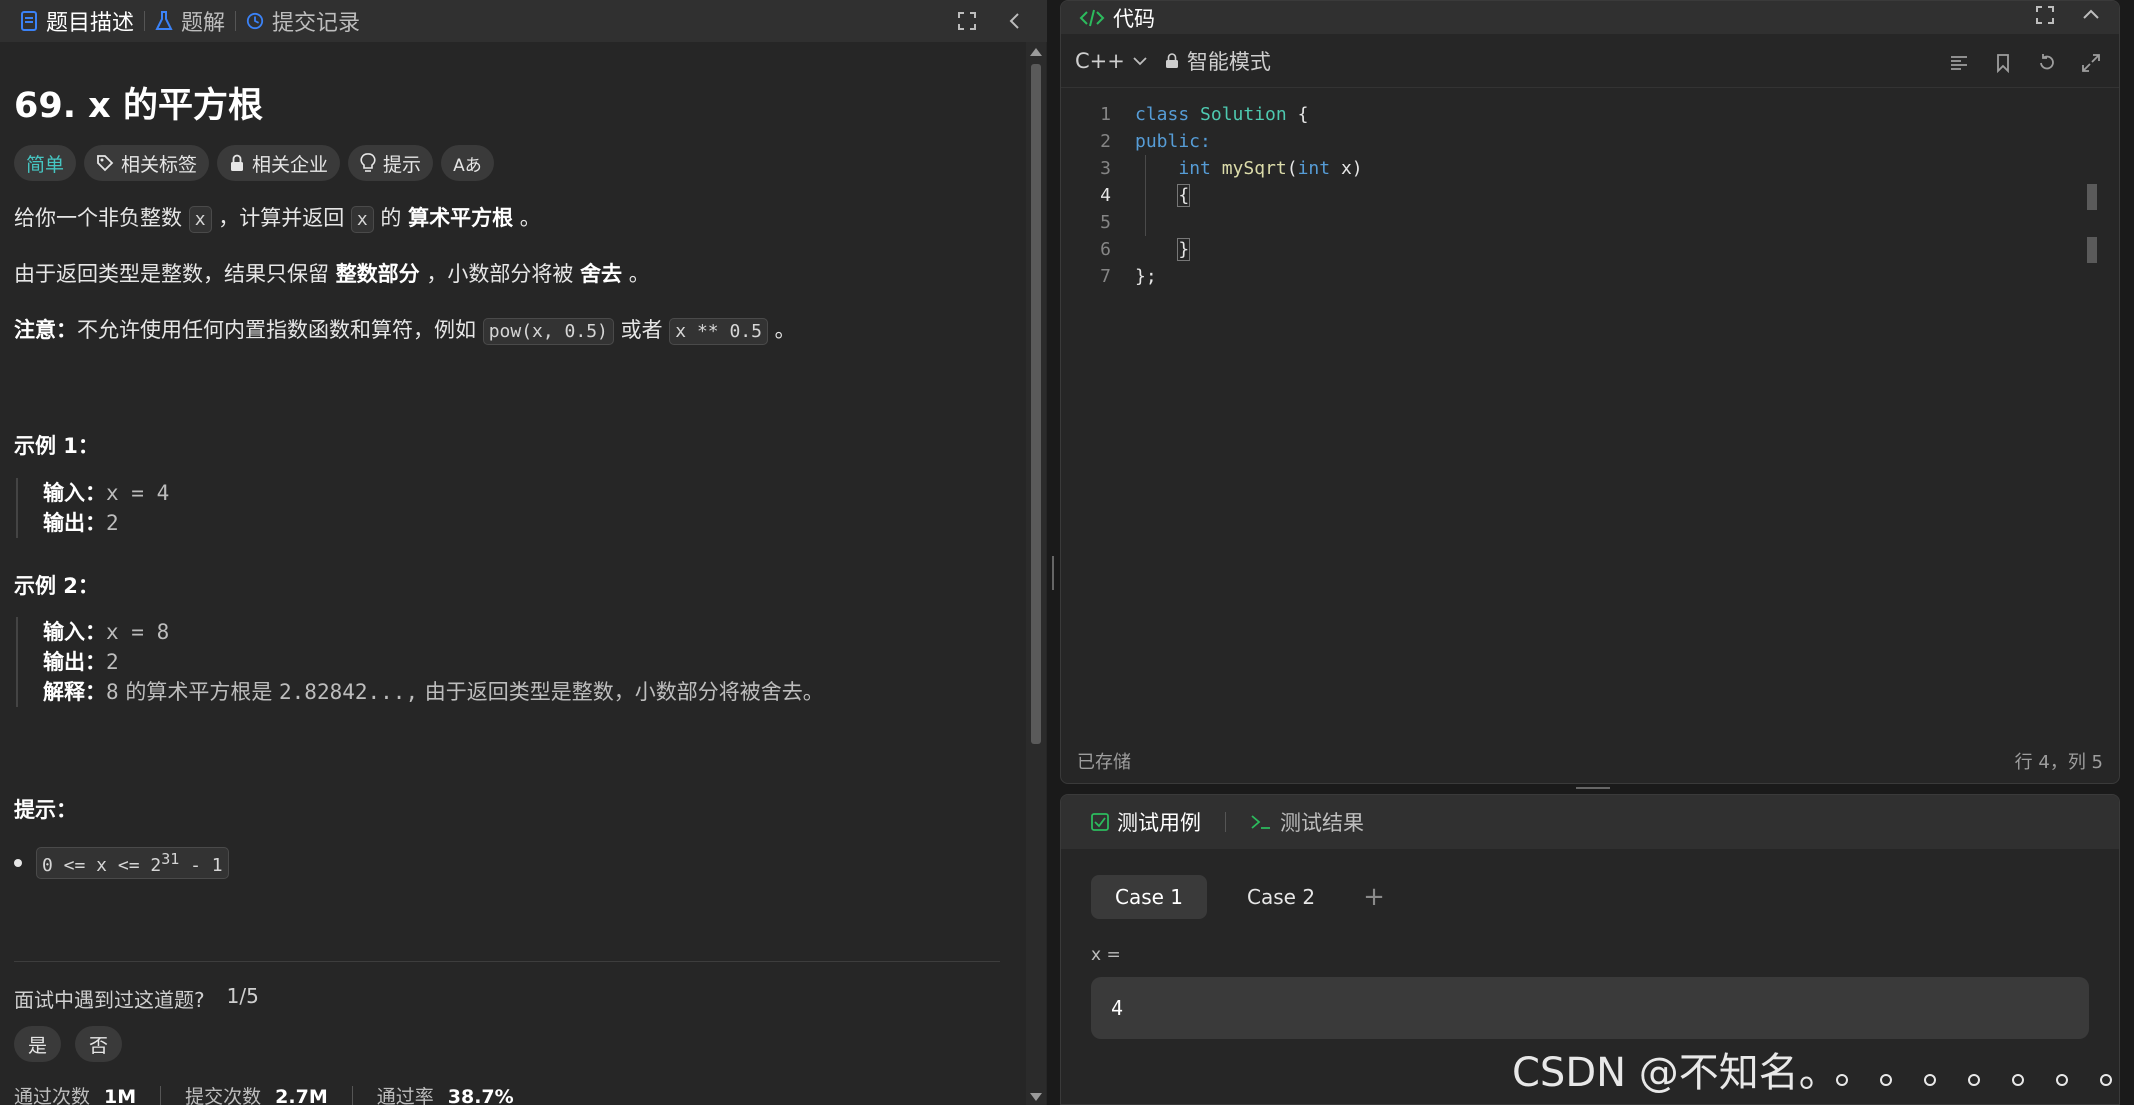 This screenshot has width=2134, height=1105. What do you see at coordinates (281, 218) in the screenshot?
I see `desc1-mid: ，计算并返回` at bounding box center [281, 218].